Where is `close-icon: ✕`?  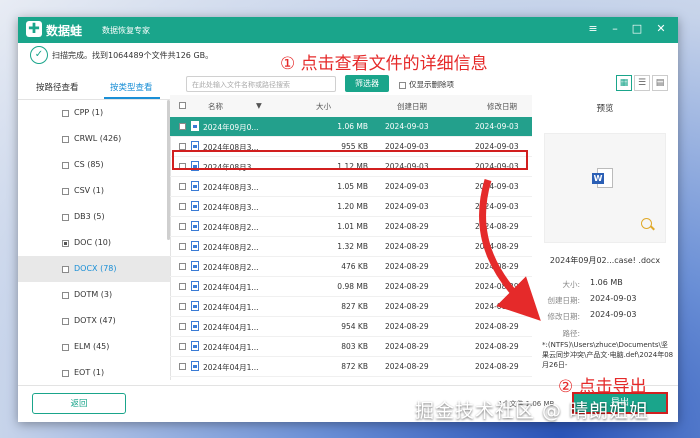 close-icon: ✕ is located at coordinates (661, 29).